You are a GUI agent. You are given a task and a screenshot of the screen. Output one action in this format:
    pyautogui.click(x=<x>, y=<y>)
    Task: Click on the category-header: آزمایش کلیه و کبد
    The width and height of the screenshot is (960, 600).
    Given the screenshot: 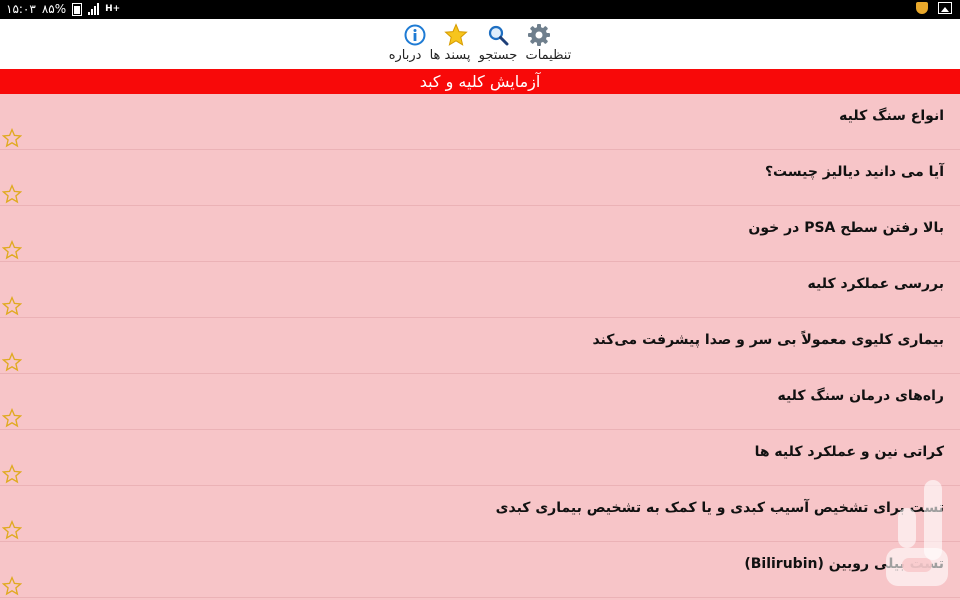 What is the action you would take?
    pyautogui.click(x=480, y=81)
    